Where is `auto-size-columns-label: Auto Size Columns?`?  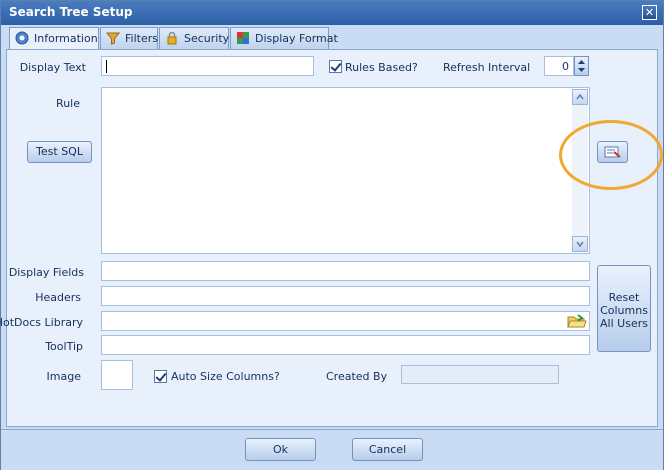
auto-size-columns-label: Auto Size Columns? is located at coordinates (225, 376).